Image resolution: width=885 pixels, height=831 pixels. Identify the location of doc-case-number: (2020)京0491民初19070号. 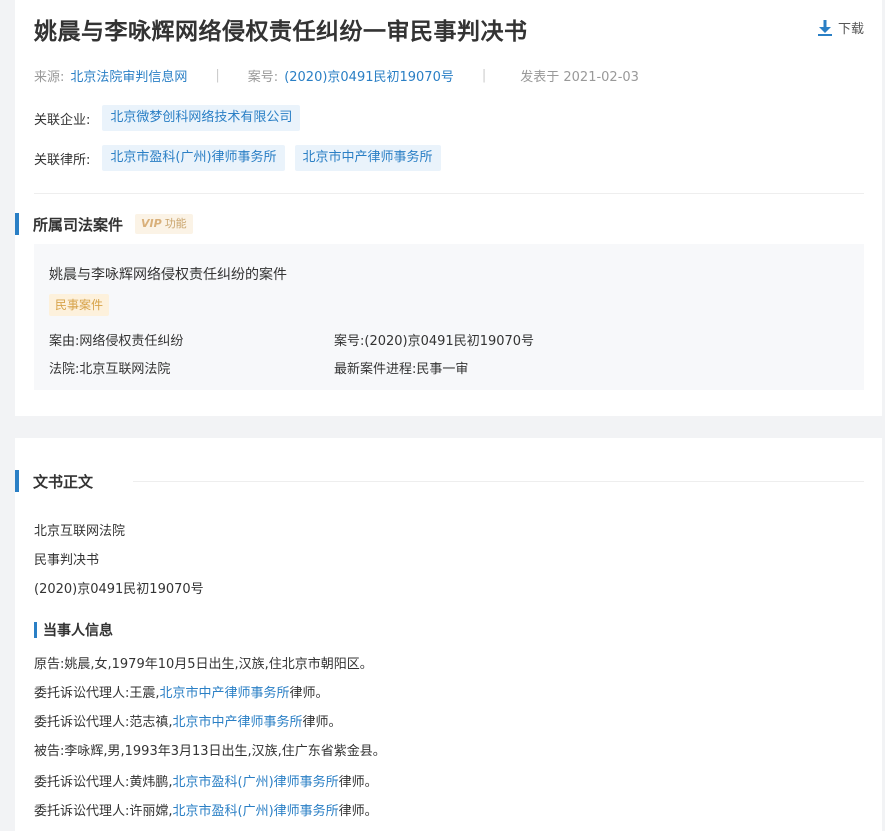
(119, 589).